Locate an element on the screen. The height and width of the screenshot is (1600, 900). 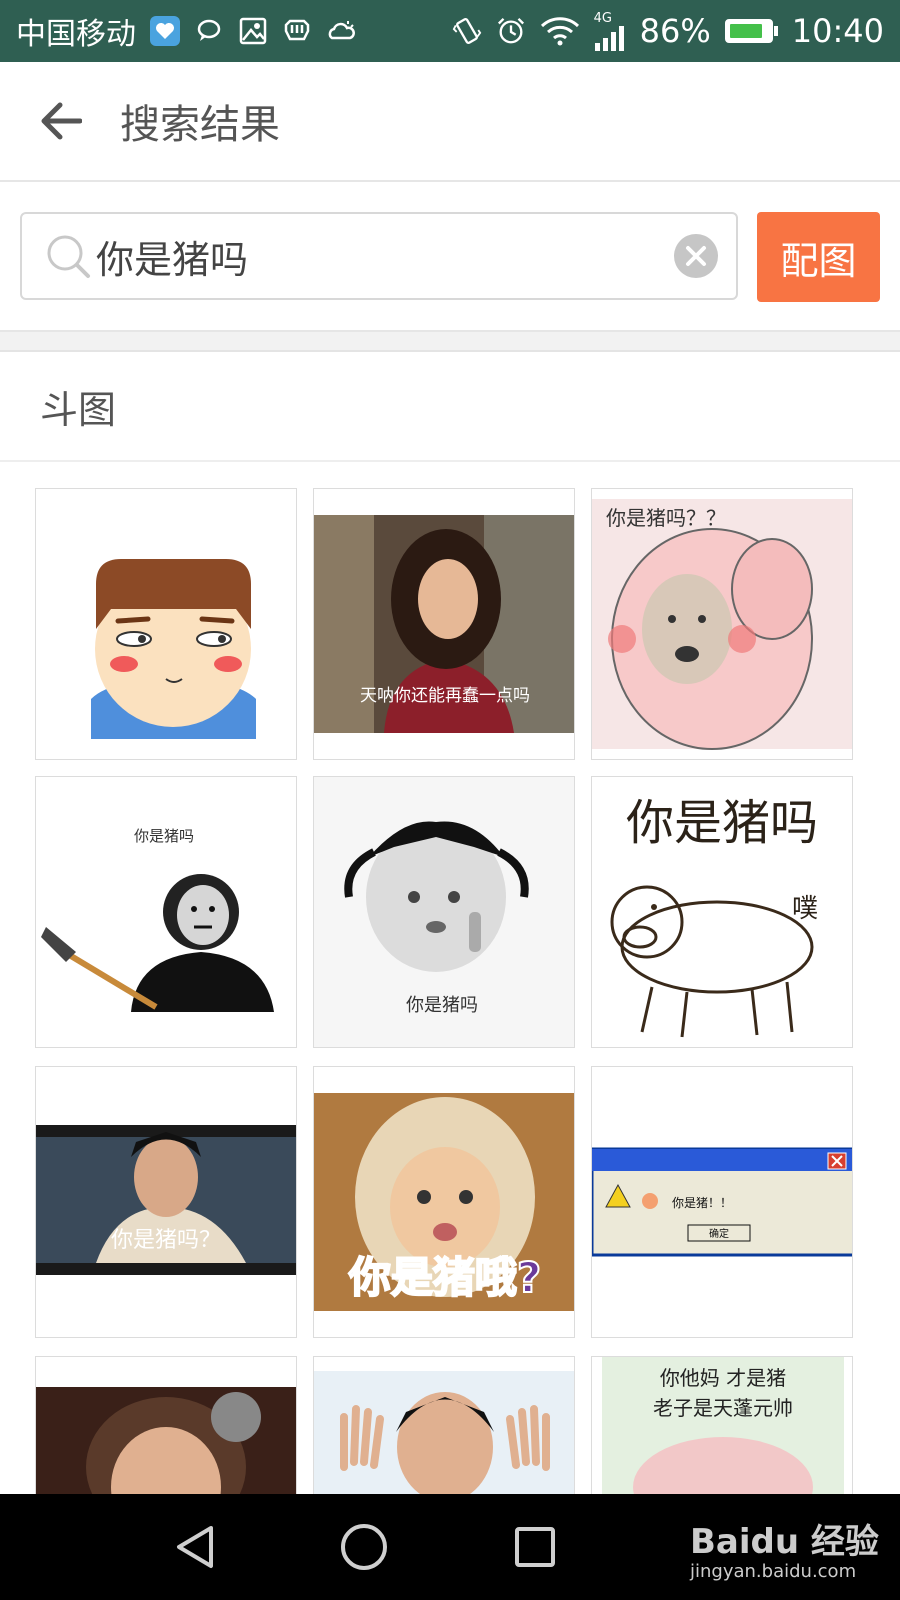
match-image-button: 配图 is located at coordinates (818, 257).